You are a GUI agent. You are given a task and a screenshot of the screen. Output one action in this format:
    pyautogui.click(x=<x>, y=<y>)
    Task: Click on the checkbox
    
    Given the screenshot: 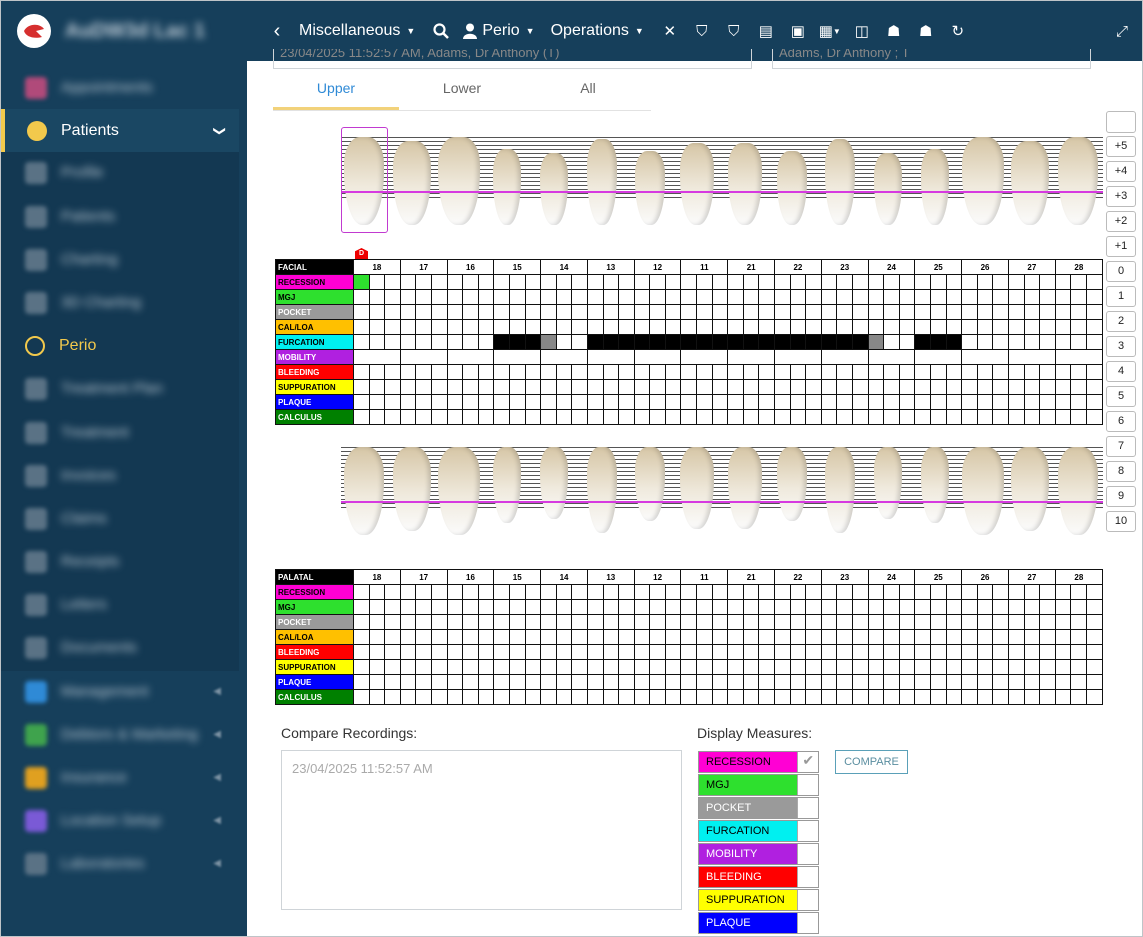 What is the action you would take?
    pyautogui.click(x=807, y=831)
    